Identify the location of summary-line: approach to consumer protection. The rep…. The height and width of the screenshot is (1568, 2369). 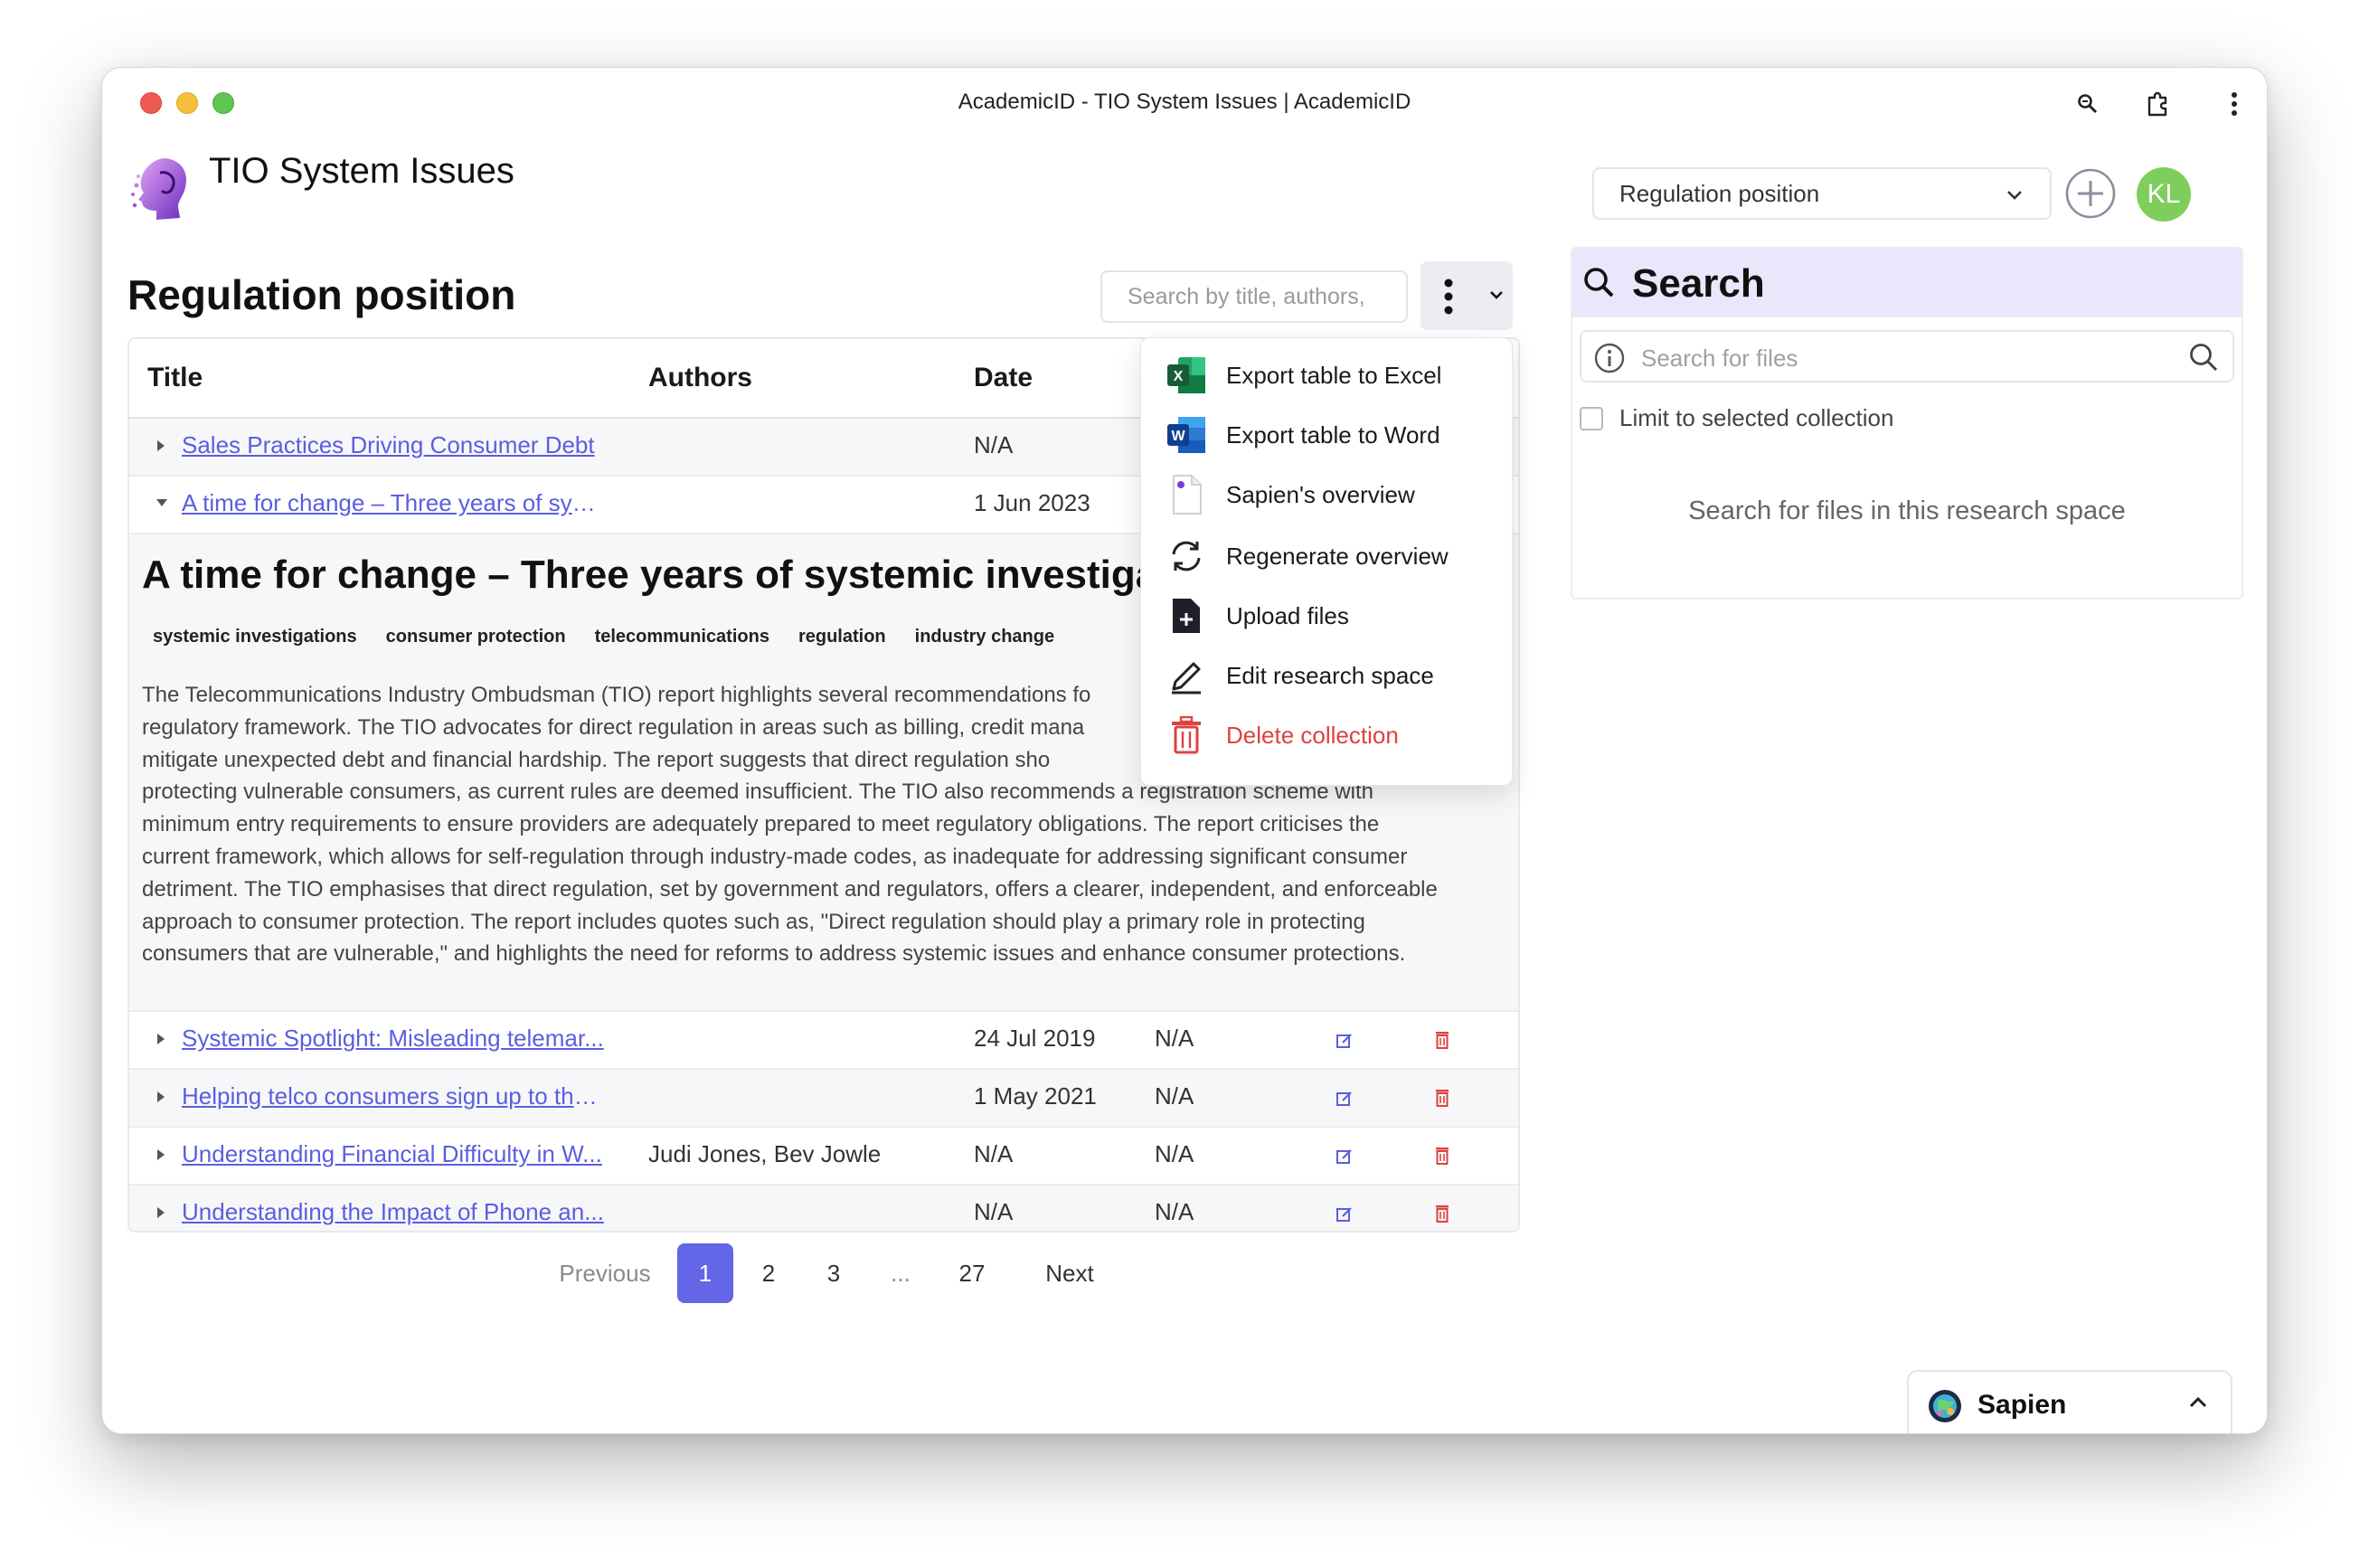
(753, 921).